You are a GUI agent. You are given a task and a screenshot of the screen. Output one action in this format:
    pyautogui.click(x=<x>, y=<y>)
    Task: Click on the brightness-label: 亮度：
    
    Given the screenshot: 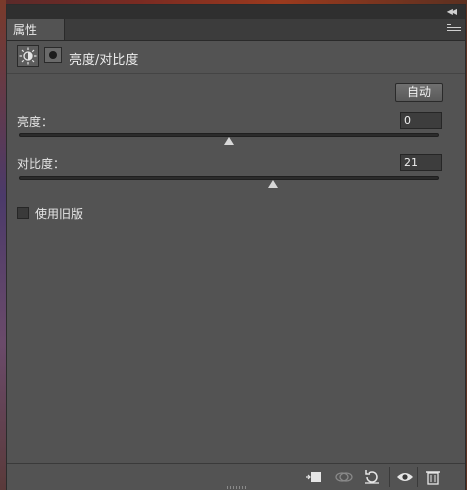 What is the action you would take?
    pyautogui.click(x=35, y=122)
    